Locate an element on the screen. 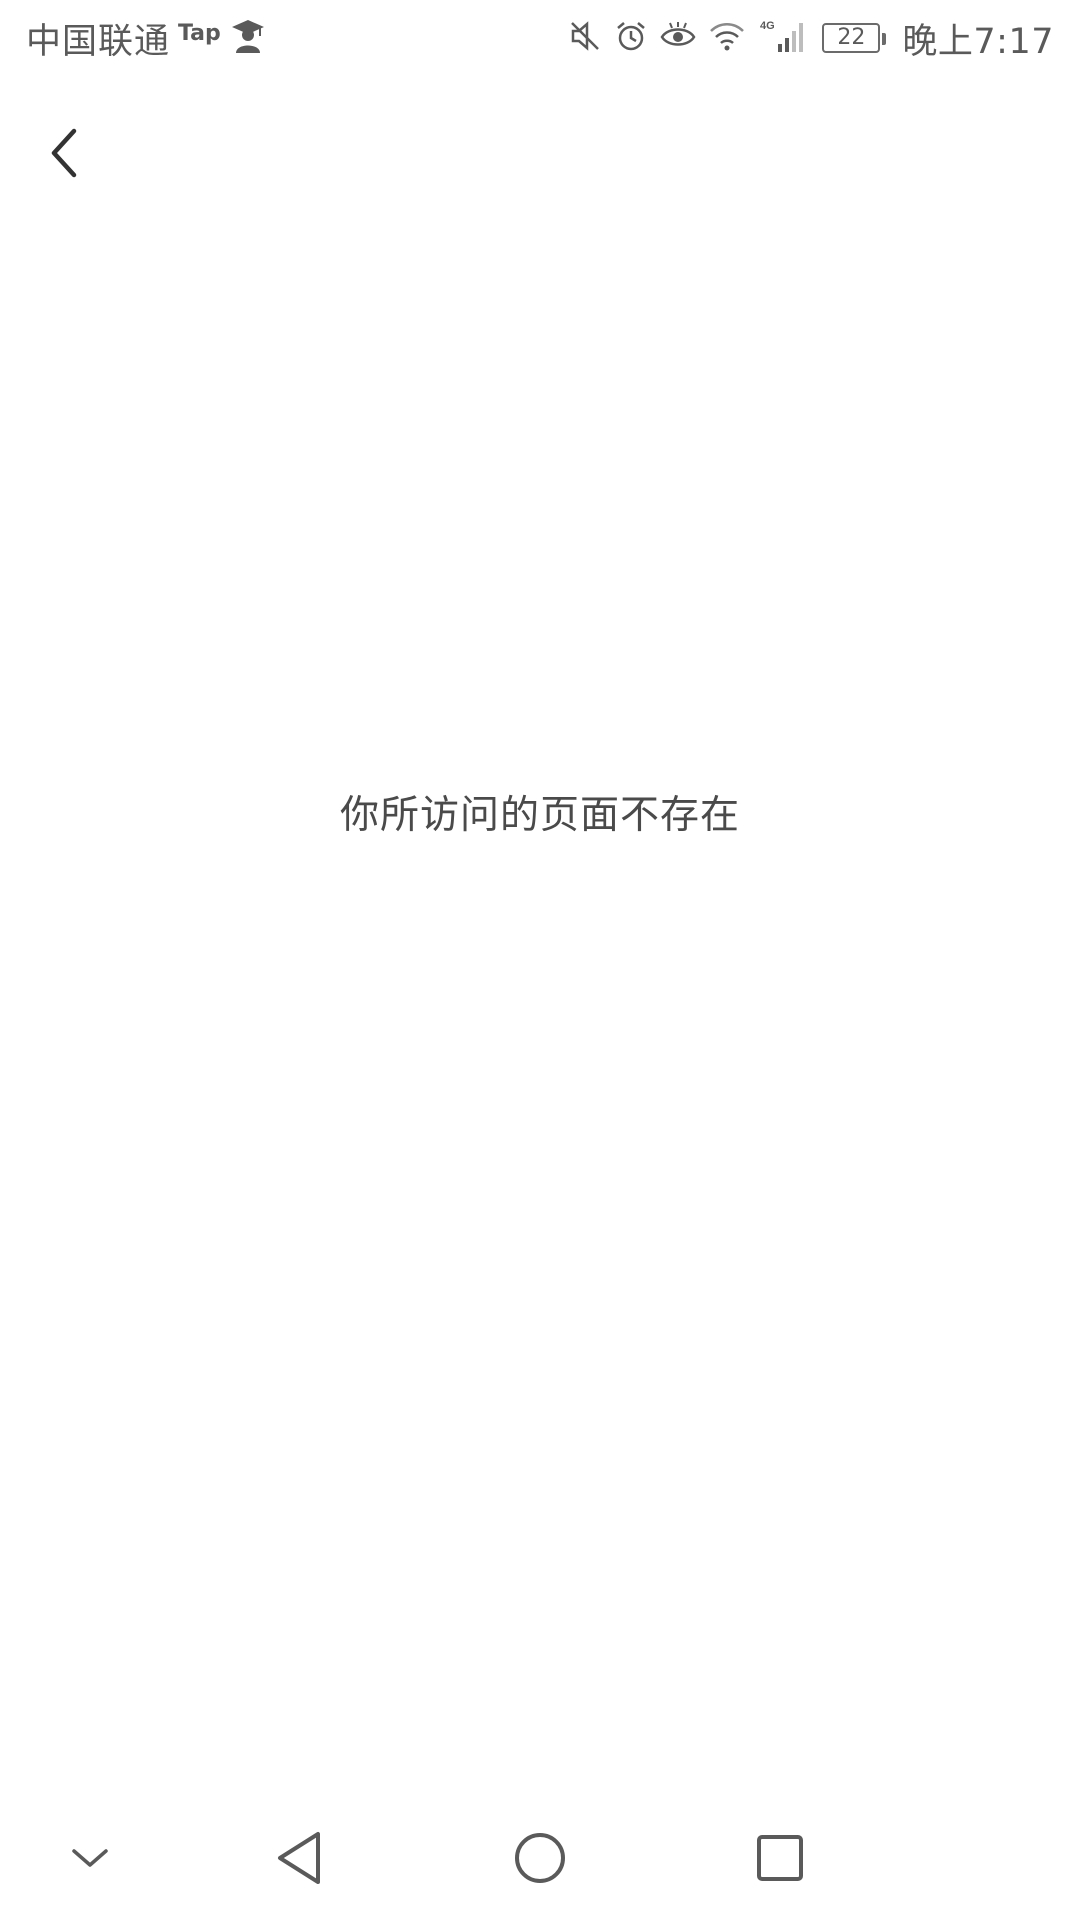 This screenshot has height=1920, width=1080. back-button is located at coordinates (64, 153).